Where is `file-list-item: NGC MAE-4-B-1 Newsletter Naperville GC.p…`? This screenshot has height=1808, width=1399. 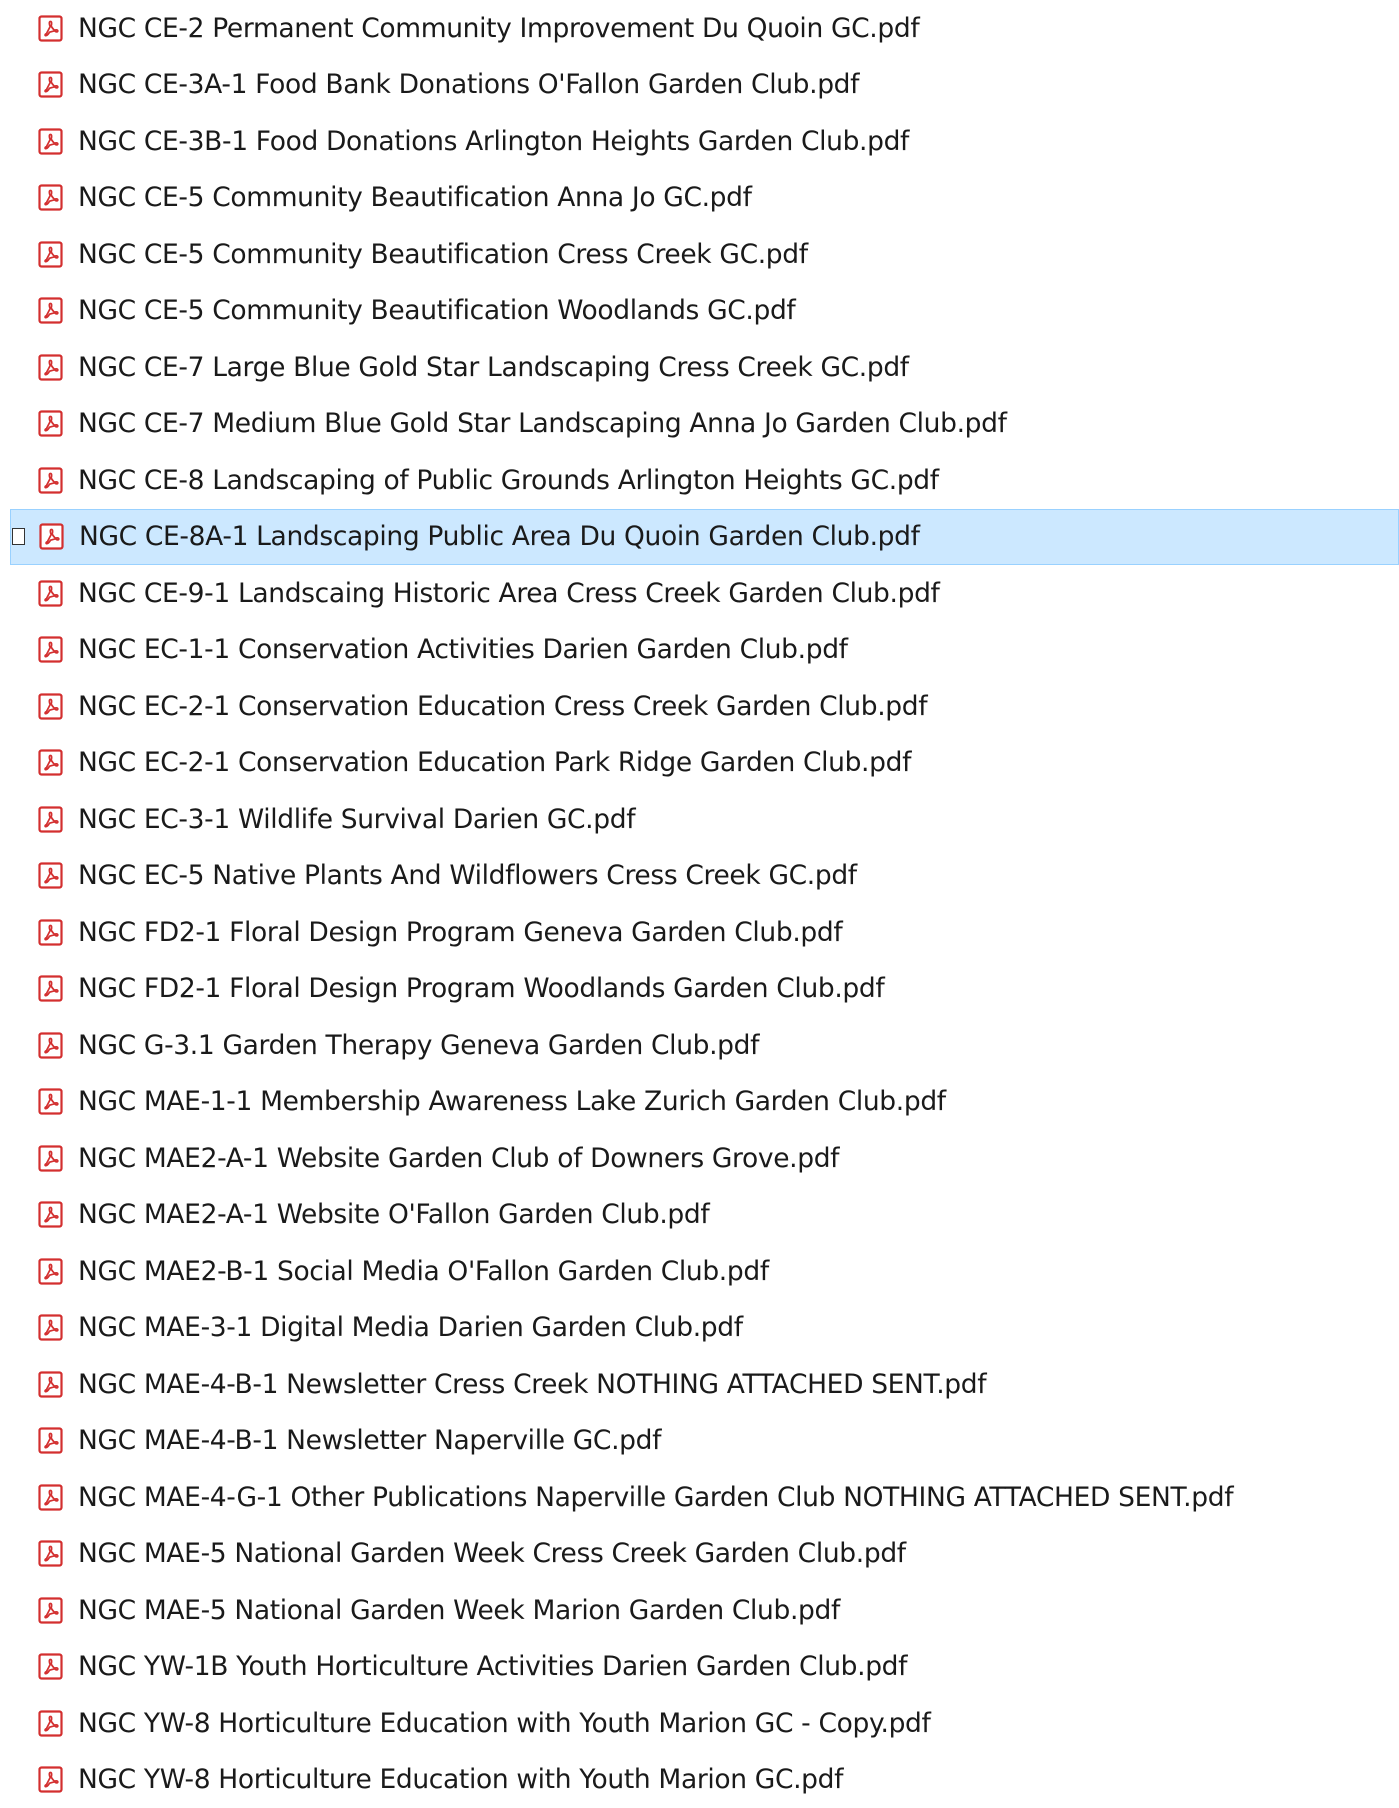 file-list-item: NGC MAE-4-B-1 Newsletter Naperville GC.p… is located at coordinates (699, 1441).